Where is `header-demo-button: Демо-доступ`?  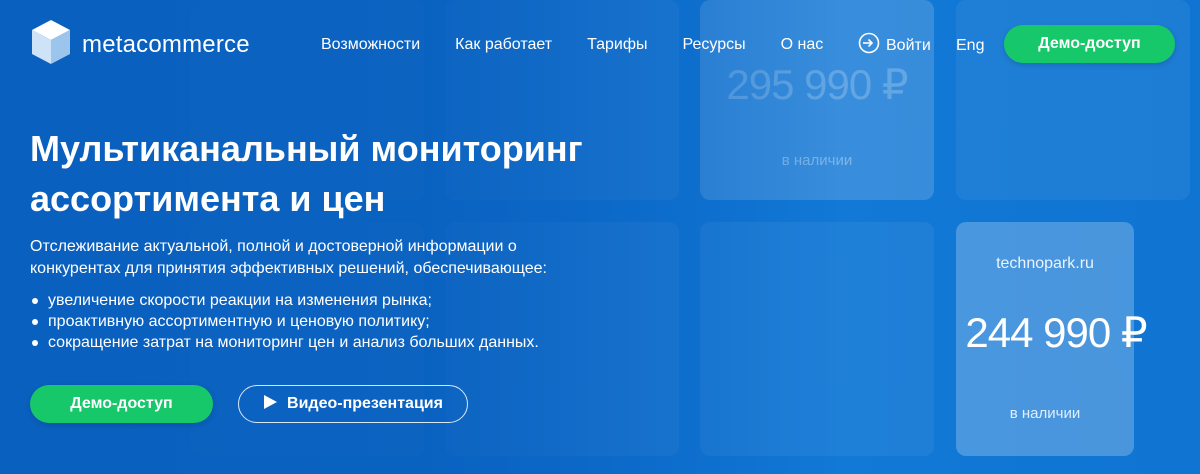
header-demo-button: Демо-доступ is located at coordinates (1089, 44).